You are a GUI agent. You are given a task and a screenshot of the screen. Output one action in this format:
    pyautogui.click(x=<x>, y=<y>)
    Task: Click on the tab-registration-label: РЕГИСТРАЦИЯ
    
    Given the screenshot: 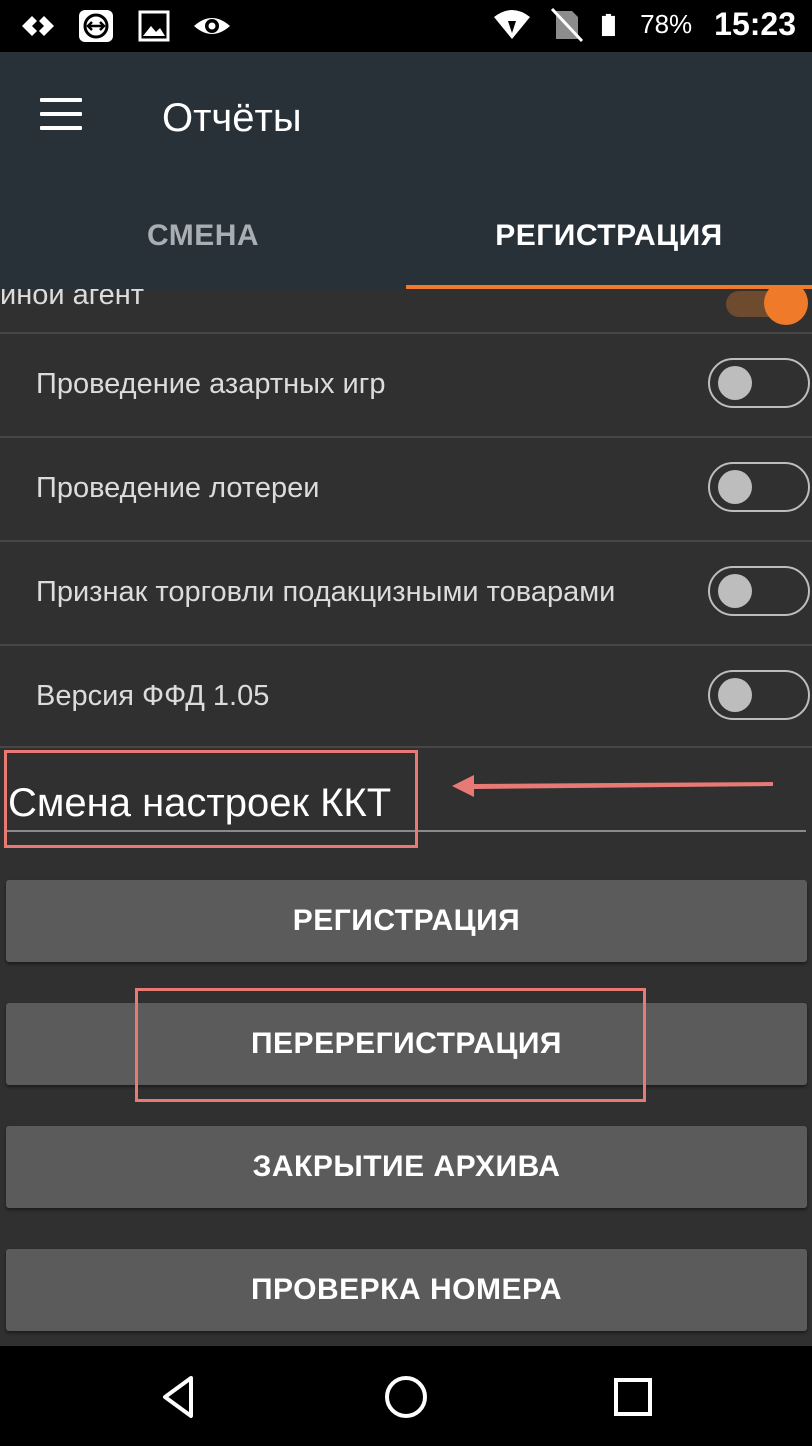 What is the action you would take?
    pyautogui.click(x=609, y=235)
    